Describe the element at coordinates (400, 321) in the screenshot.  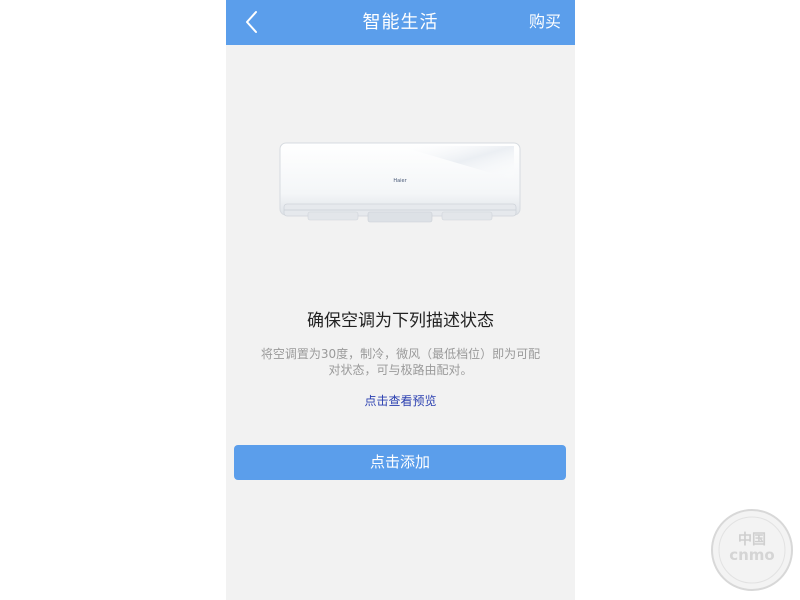
I see `instruction-heading: 确保空调为下列描述状态` at that location.